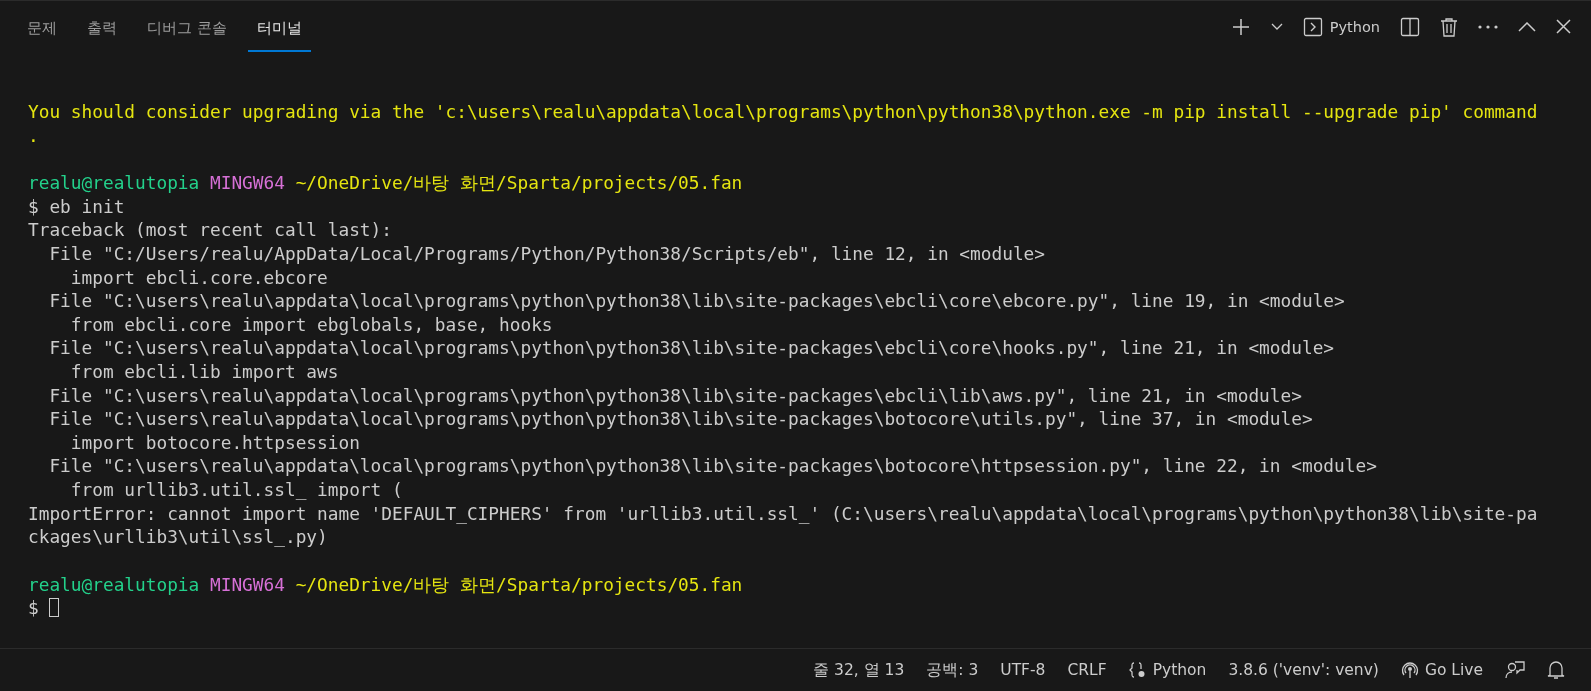  What do you see at coordinates (1453, 670) in the screenshot?
I see `status-item: Go Live` at bounding box center [1453, 670].